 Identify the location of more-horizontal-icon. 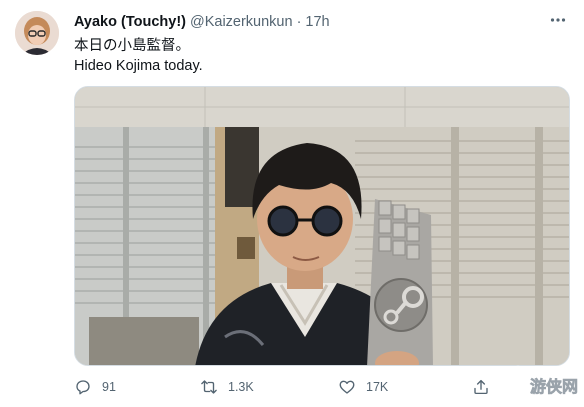
(558, 20).